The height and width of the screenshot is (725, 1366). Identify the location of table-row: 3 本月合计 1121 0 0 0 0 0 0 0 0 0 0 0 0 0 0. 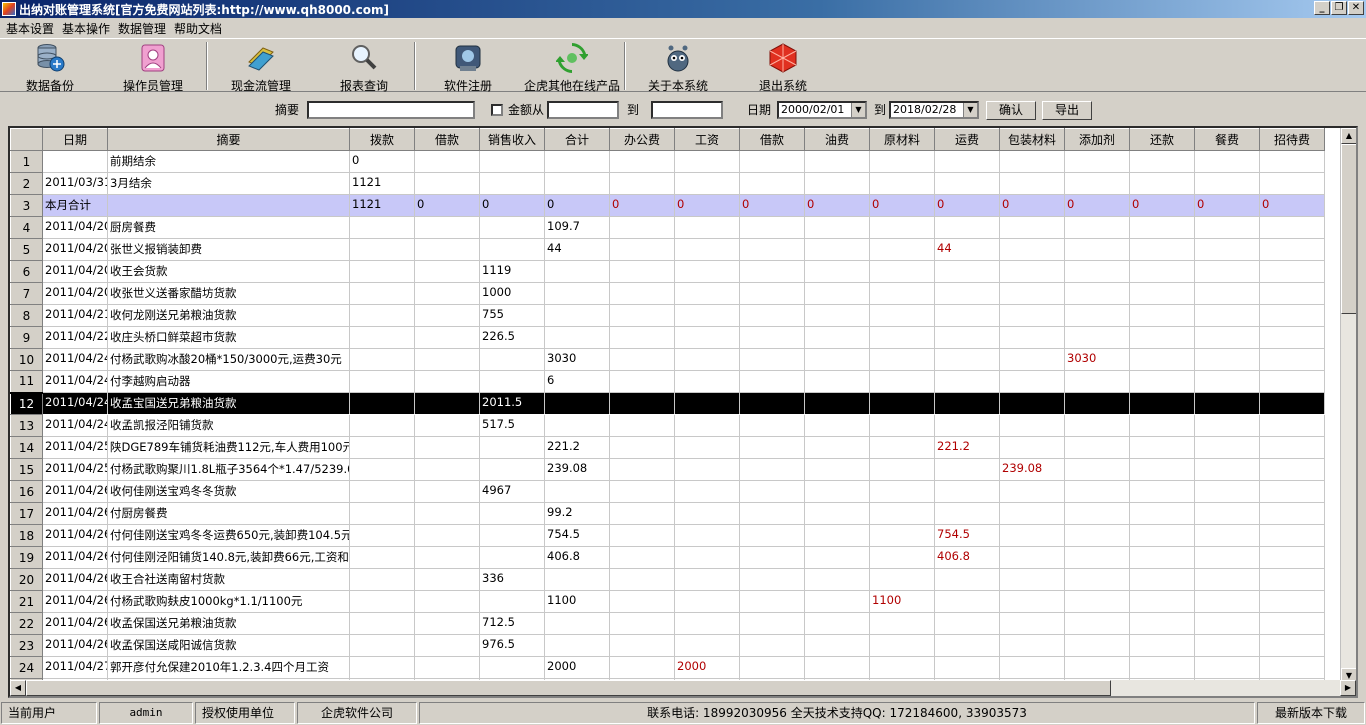
(667, 205).